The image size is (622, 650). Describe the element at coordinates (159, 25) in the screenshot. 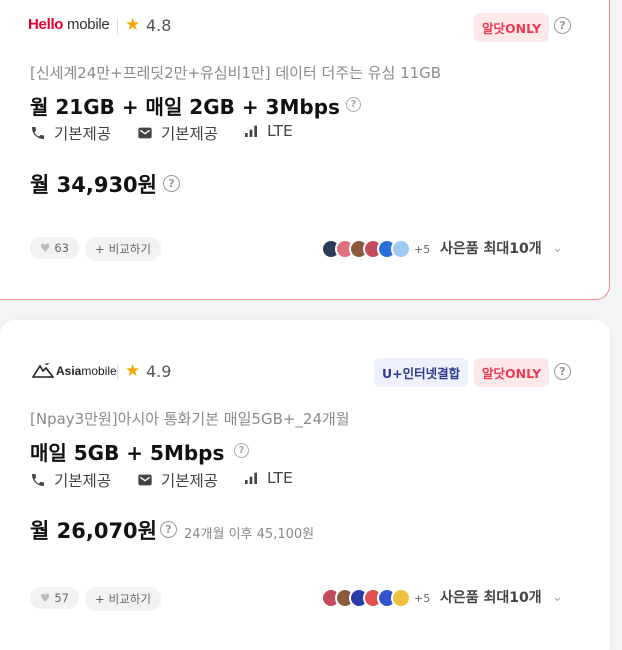

I see `rating-value: 4.8` at that location.